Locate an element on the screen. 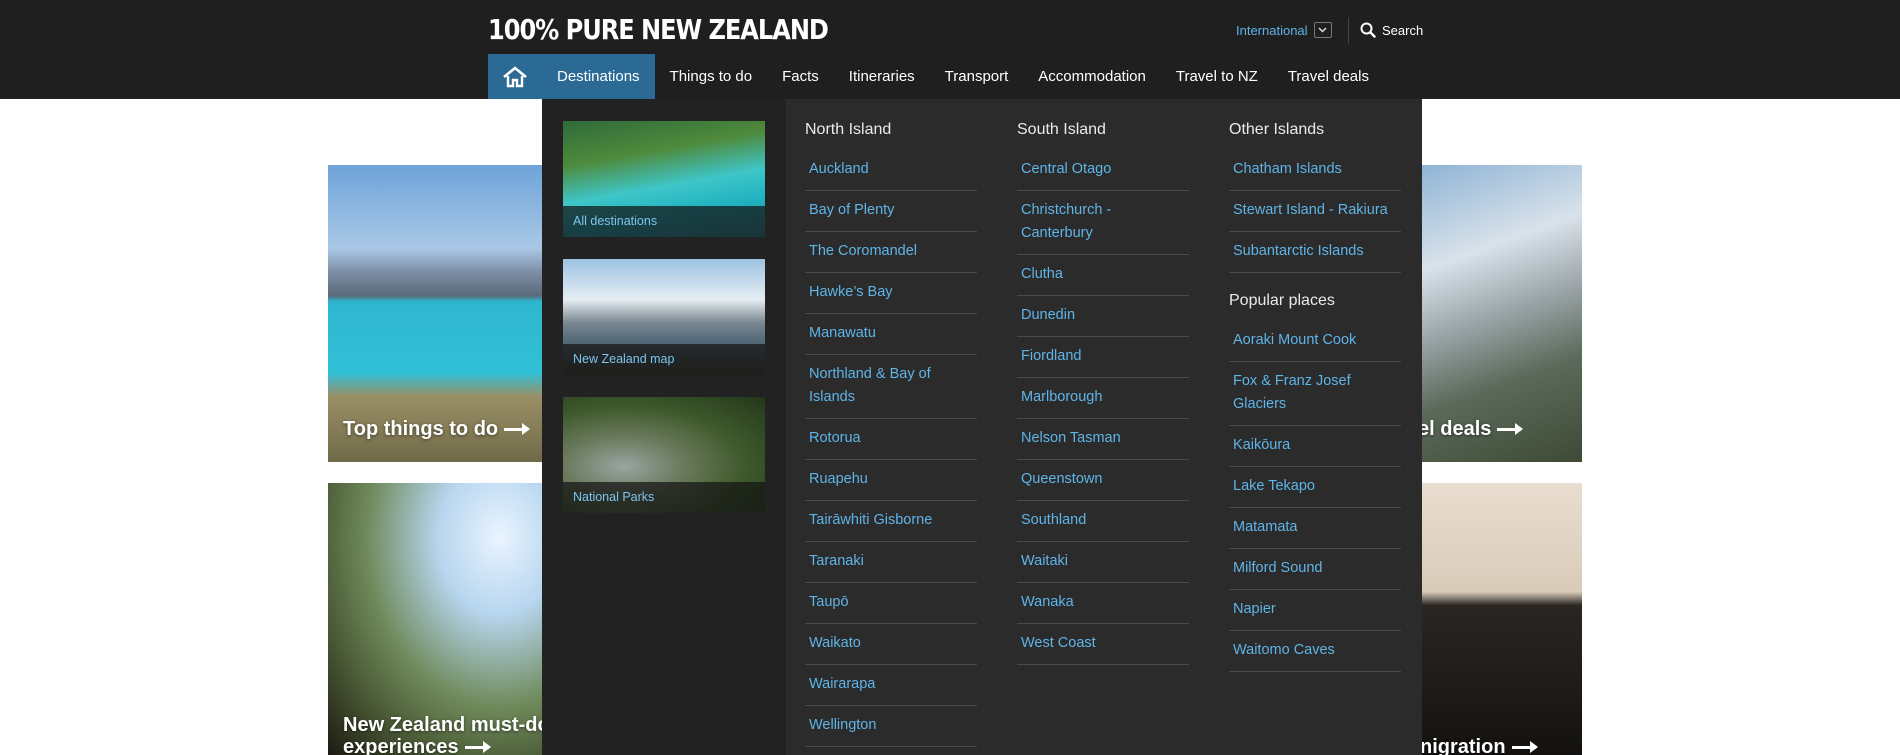 The height and width of the screenshot is (755, 1900). menu-link: Chatham Islands is located at coordinates (1315, 170).